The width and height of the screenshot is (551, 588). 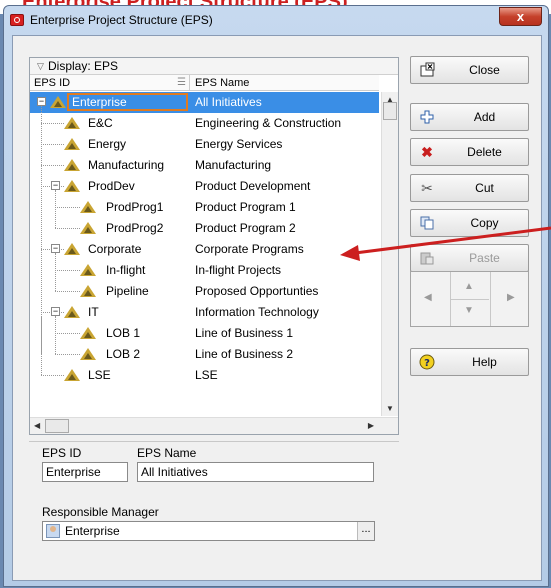 I want to click on tree-row: Manufacturing Manufacturing, so click(x=204, y=165).